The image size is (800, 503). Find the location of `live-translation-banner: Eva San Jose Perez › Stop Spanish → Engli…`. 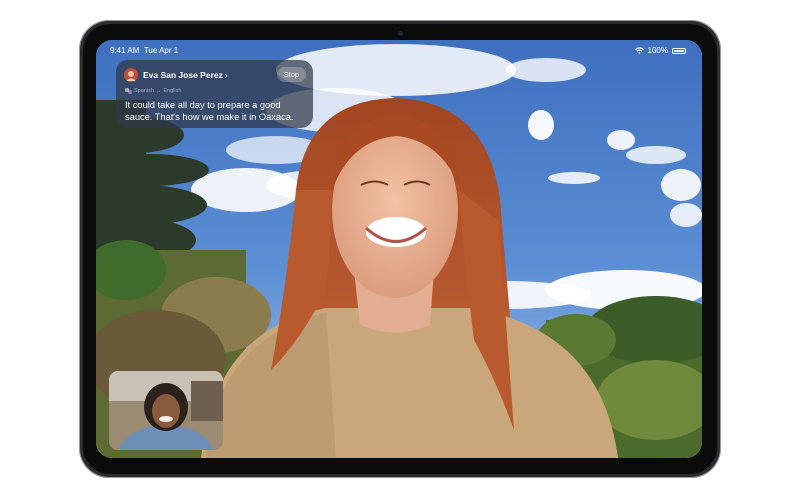

live-translation-banner: Eva San Jose Perez › Stop Spanish → Engli… is located at coordinates (214, 94).